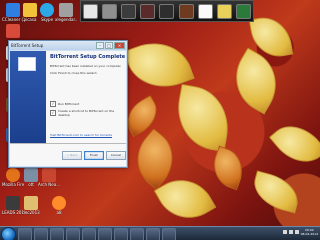 The image size is (320, 240). I want to click on run-bittorrent-checkbox: ✓ Run BitTorrent, so click(64, 104).